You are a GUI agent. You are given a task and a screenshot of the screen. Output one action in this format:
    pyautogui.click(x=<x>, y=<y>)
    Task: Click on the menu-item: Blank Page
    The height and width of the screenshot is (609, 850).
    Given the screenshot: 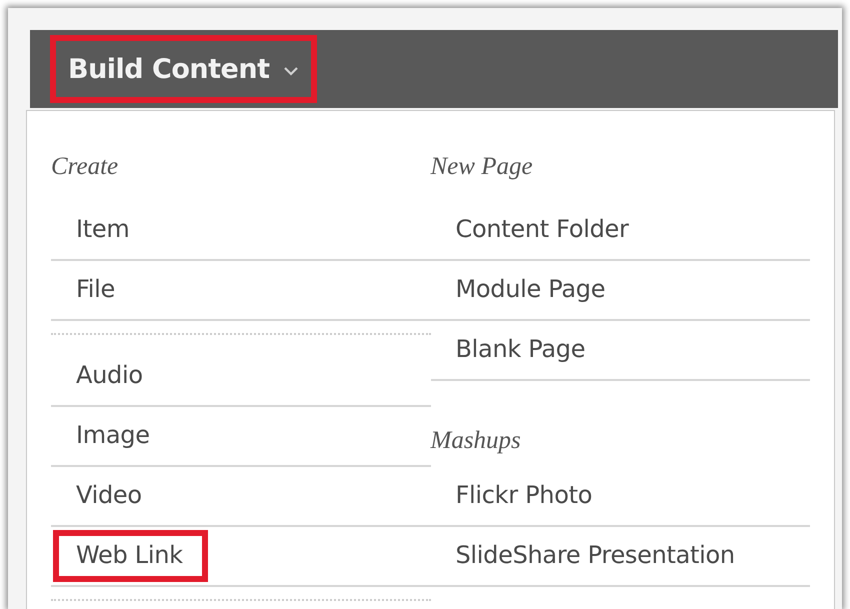 What is the action you would take?
    pyautogui.click(x=521, y=350)
    